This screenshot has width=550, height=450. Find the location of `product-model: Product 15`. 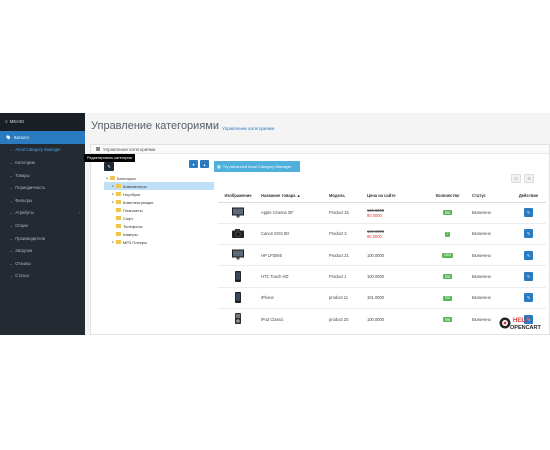

product-model: Product 15 is located at coordinates (345, 212).